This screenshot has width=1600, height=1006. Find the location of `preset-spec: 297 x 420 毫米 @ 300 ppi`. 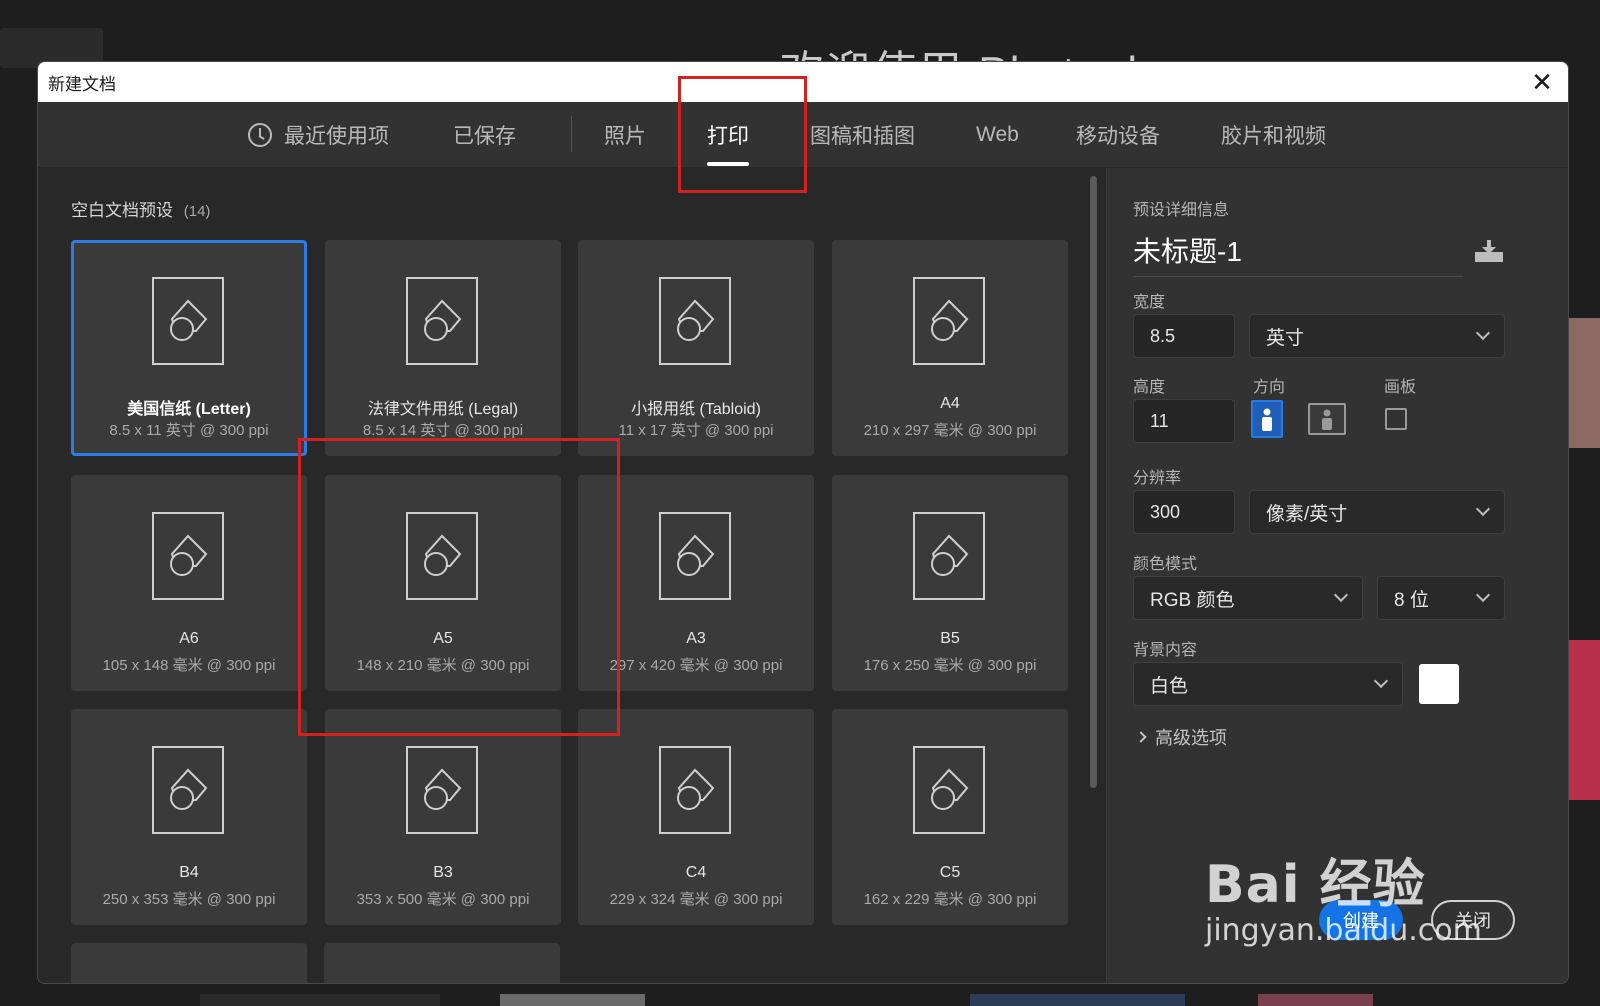

preset-spec: 297 x 420 毫米 @ 300 ppi is located at coordinates (696, 665).